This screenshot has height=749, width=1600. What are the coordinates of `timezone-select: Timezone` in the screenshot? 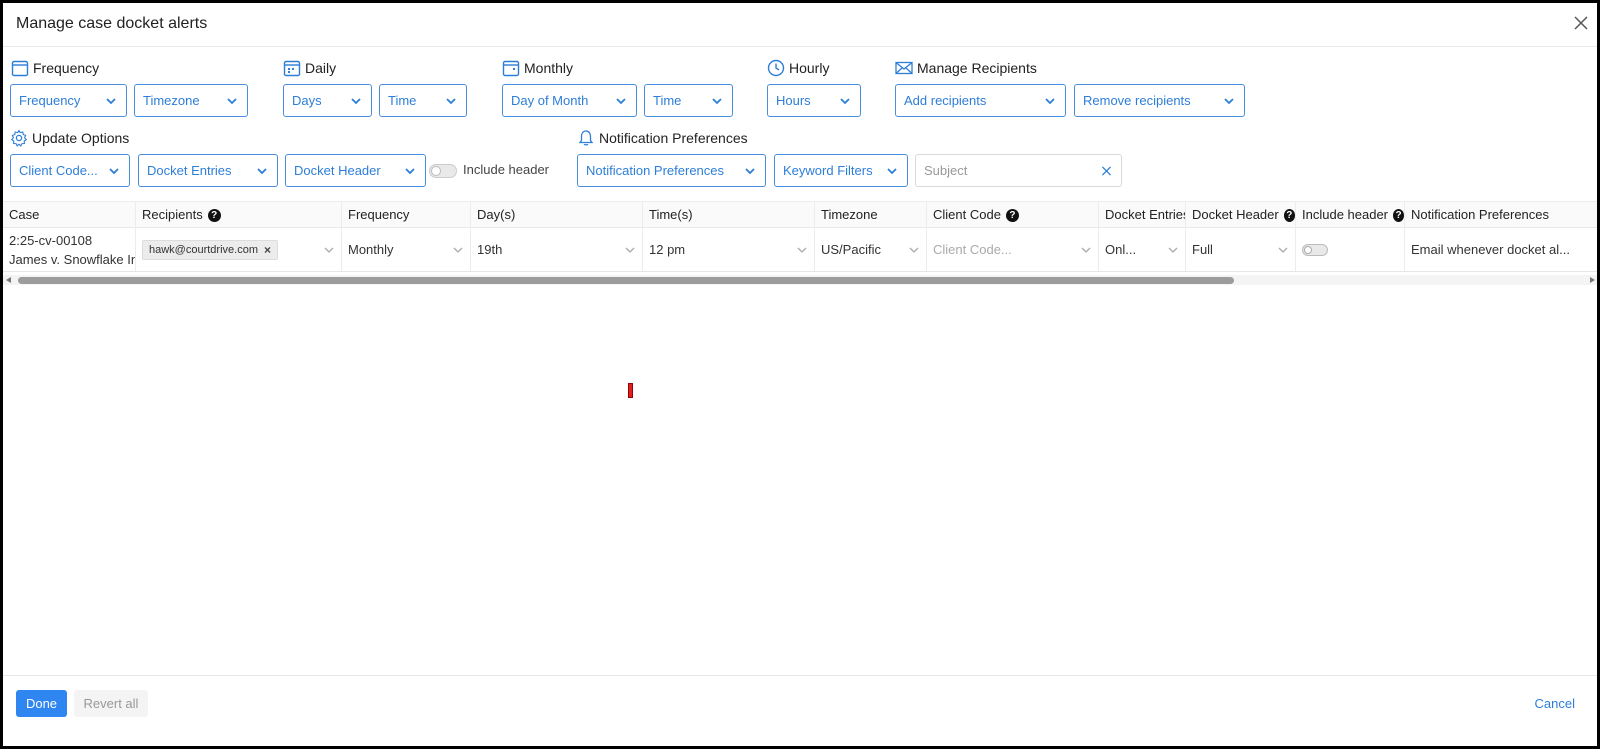 It's located at (191, 100).